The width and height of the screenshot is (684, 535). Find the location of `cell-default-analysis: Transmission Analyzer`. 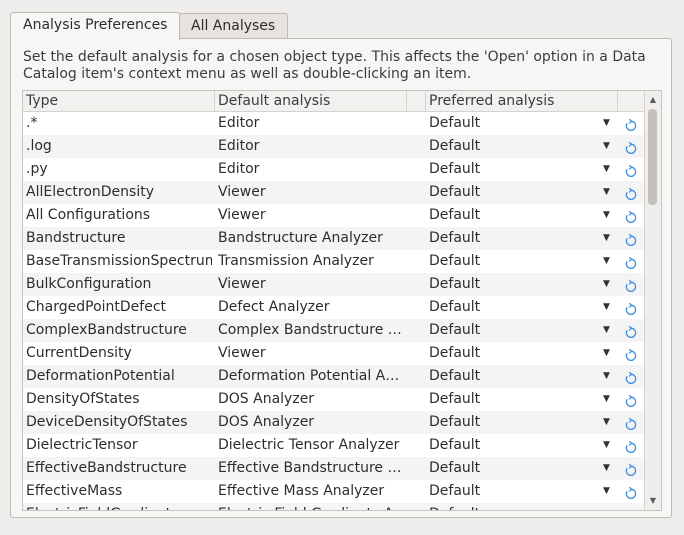

cell-default-analysis: Transmission Analyzer is located at coordinates (296, 261).